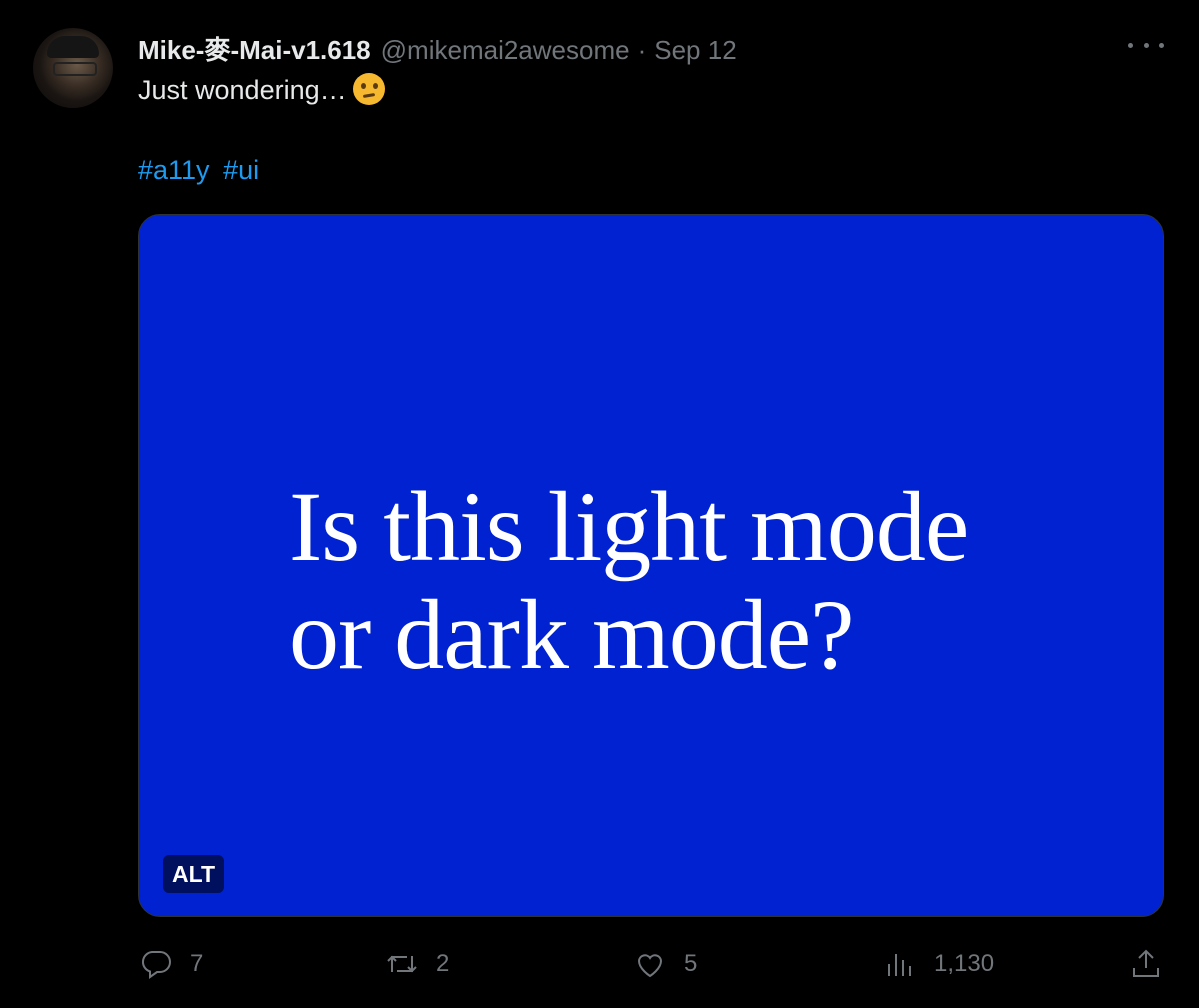 Image resolution: width=1199 pixels, height=1008 pixels. I want to click on hashtag-link: #ui, so click(241, 170).